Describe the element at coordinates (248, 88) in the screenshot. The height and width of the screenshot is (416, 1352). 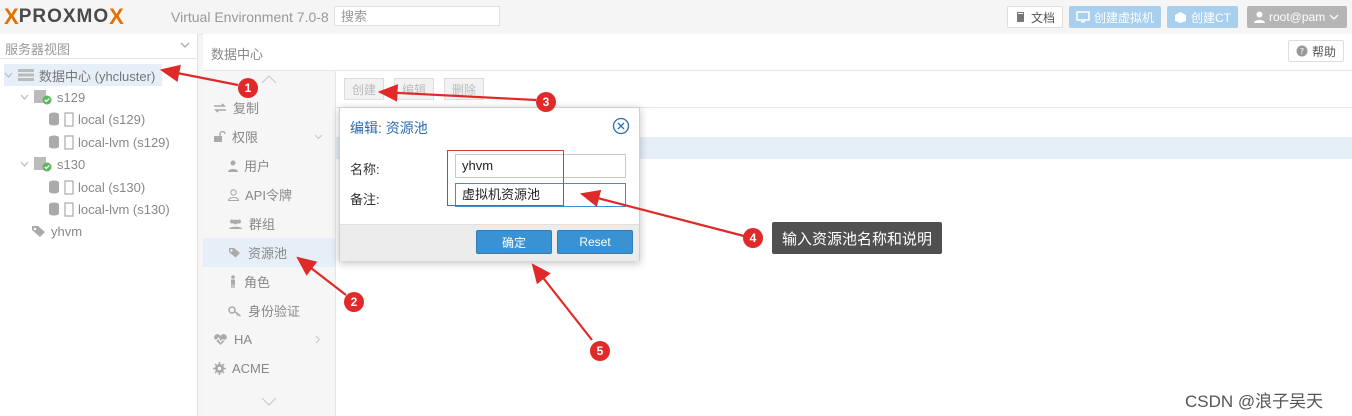
I see `step-badge-1: 1` at that location.